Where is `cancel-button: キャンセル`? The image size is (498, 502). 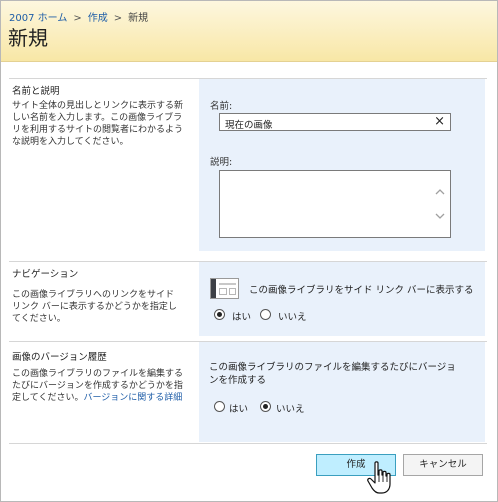
cancel-button: キャンセル is located at coordinates (443, 465).